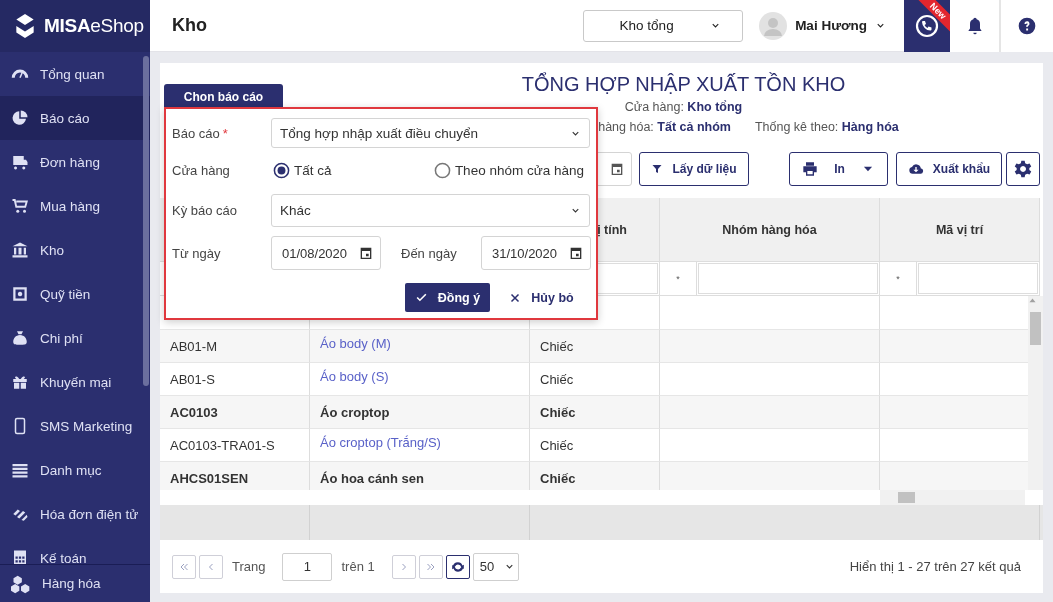 Image resolution: width=1053 pixels, height=602 pixels. I want to click on radio-option: Tất cả, so click(302, 170).